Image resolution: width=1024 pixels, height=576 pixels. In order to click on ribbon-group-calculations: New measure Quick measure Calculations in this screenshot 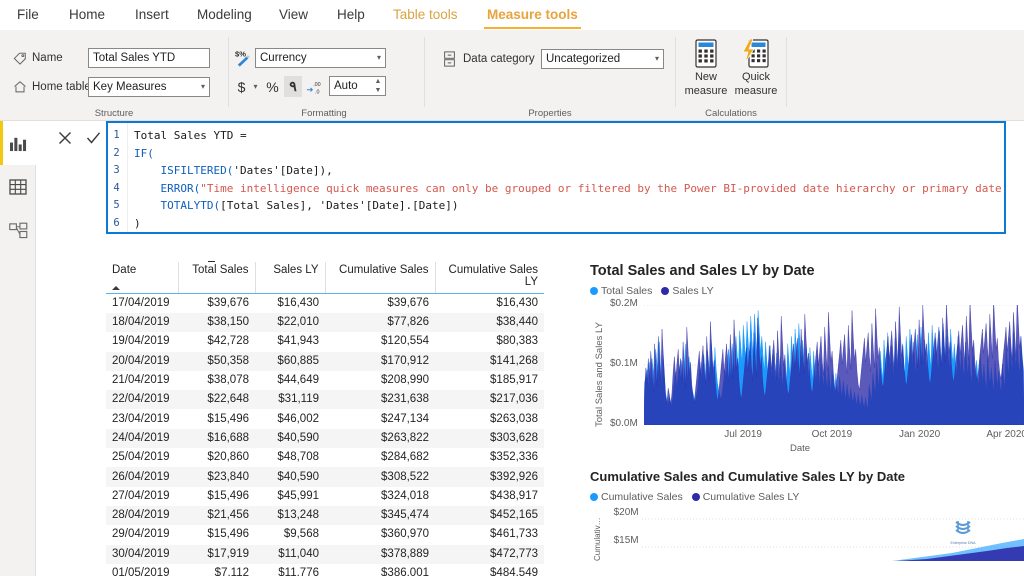, I will do `click(731, 76)`.